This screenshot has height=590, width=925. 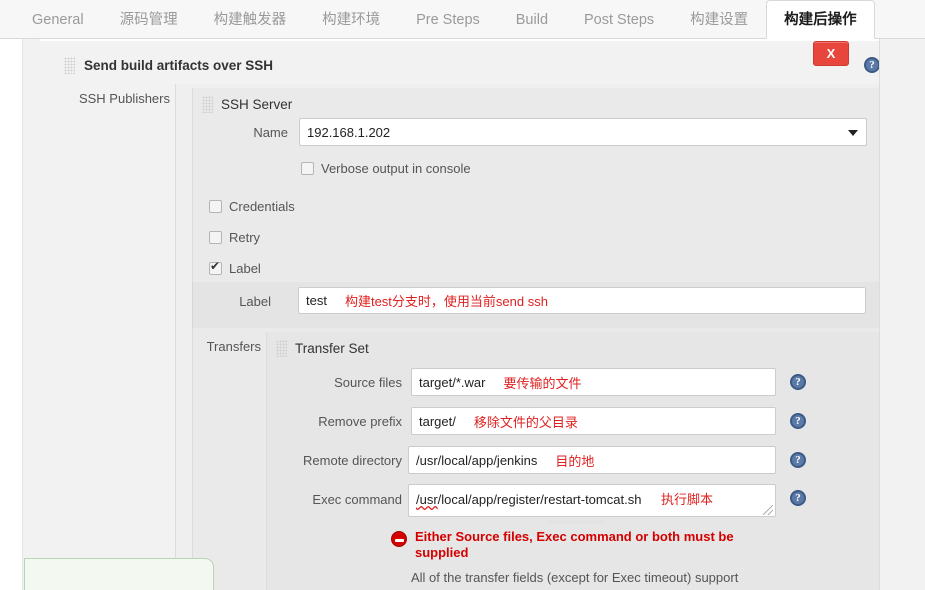 I want to click on remove-prefix-annotation: 移除文件的父目录, so click(x=525, y=422).